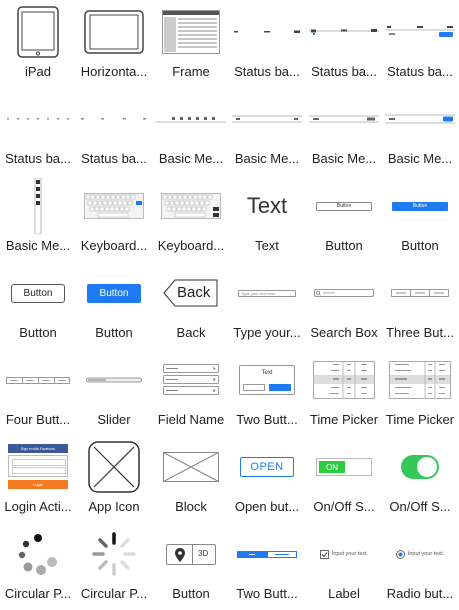  What do you see at coordinates (332, 467) in the screenshot?
I see `toggle-on-label: ON` at bounding box center [332, 467].